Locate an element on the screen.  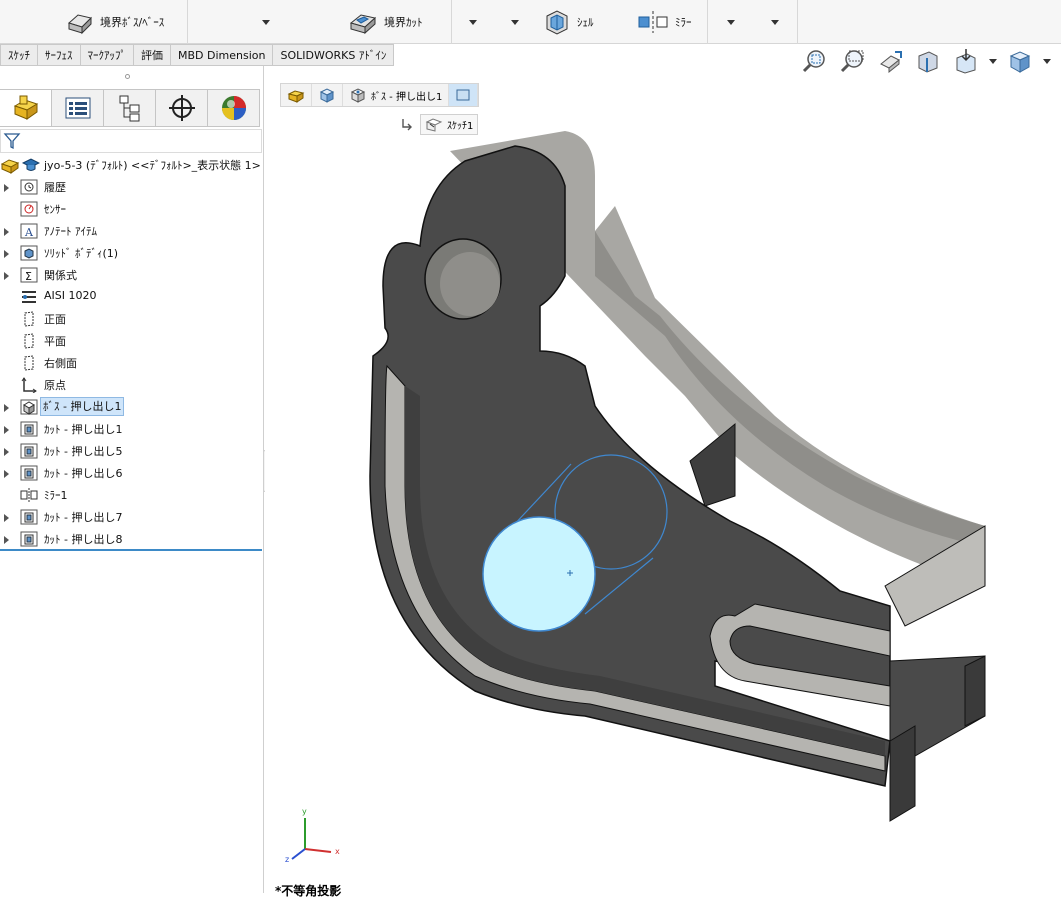
lower-fork-end is located at coordinates (975, 691).